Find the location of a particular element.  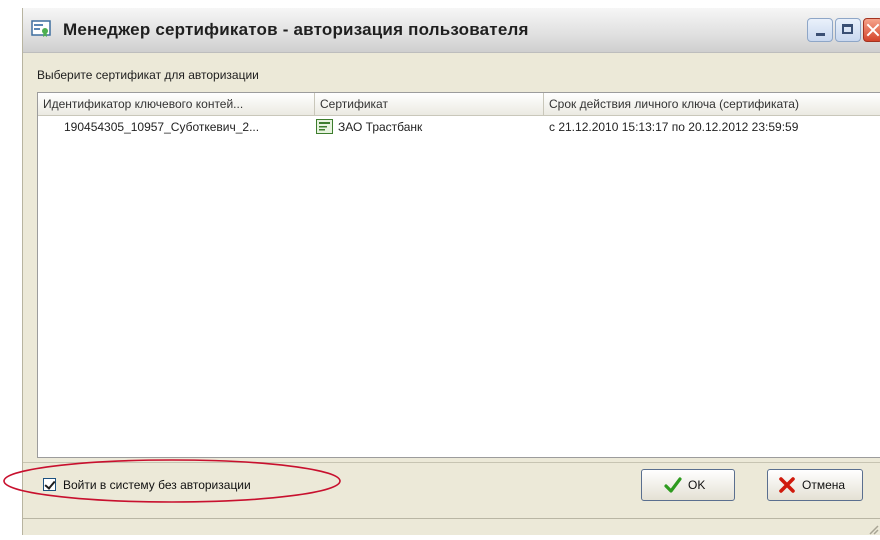

ok-label: OK is located at coordinates (697, 485).